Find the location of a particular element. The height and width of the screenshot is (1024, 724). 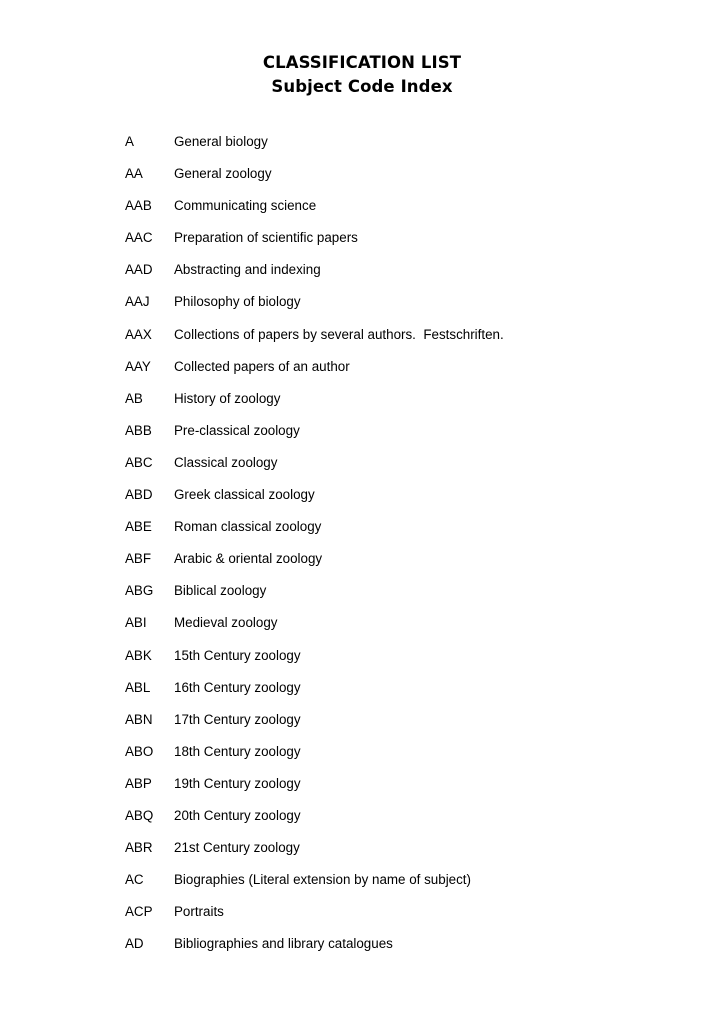

classification-entry: AAB Communicating science is located at coordinates (404, 214).